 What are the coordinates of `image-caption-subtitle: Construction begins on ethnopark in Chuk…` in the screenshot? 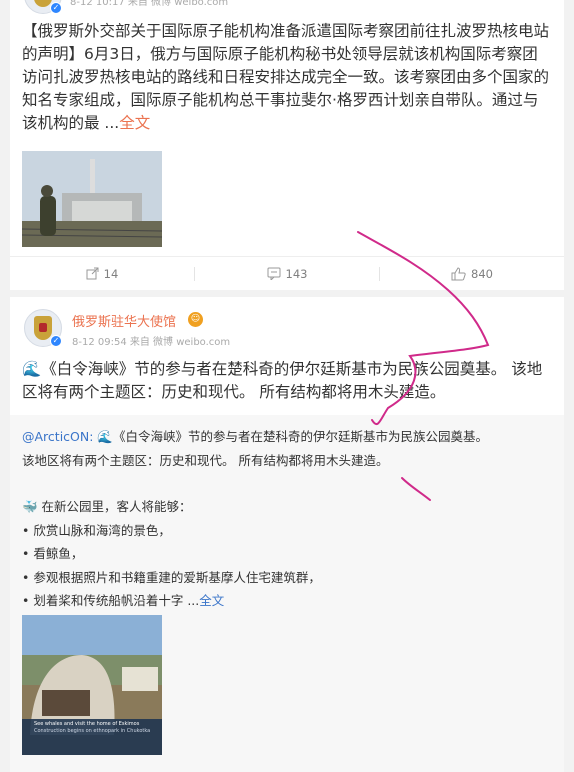 It's located at (92, 731).